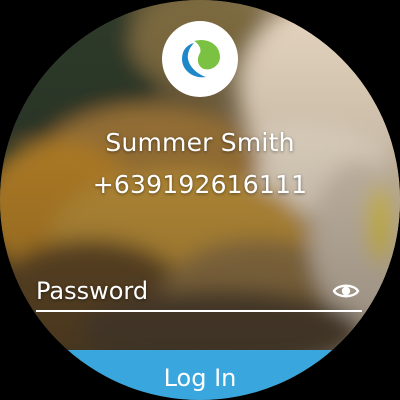 This screenshot has height=400, width=400. I want to click on login-button: Log In, so click(200, 375).